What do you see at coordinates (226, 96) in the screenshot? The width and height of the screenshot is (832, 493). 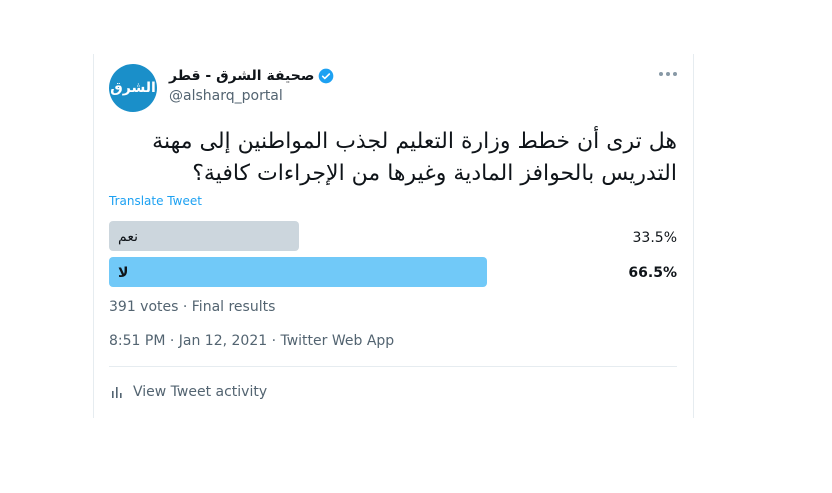 I see `author-handle: @alsharq_portal` at bounding box center [226, 96].